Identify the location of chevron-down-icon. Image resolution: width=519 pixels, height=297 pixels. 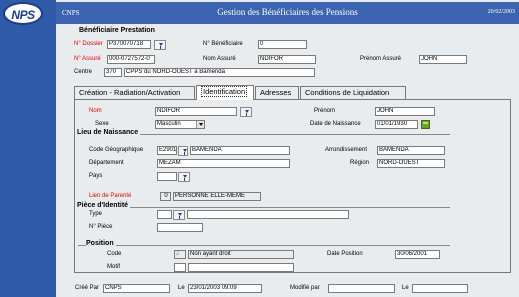
(200, 124).